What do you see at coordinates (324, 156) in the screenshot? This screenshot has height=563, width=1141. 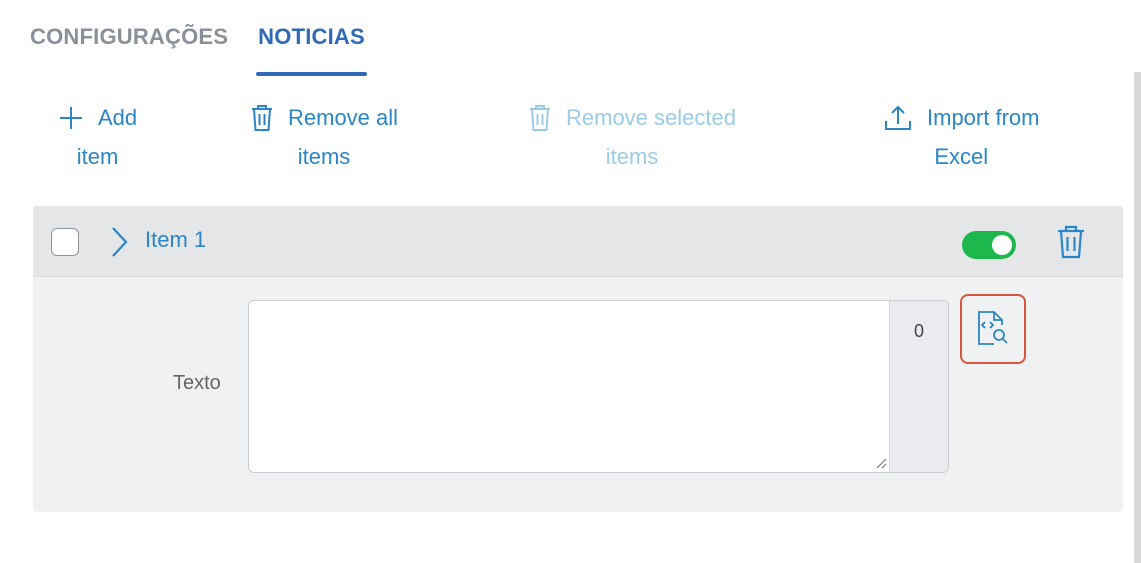 I see `remove-all-label-2: items` at bounding box center [324, 156].